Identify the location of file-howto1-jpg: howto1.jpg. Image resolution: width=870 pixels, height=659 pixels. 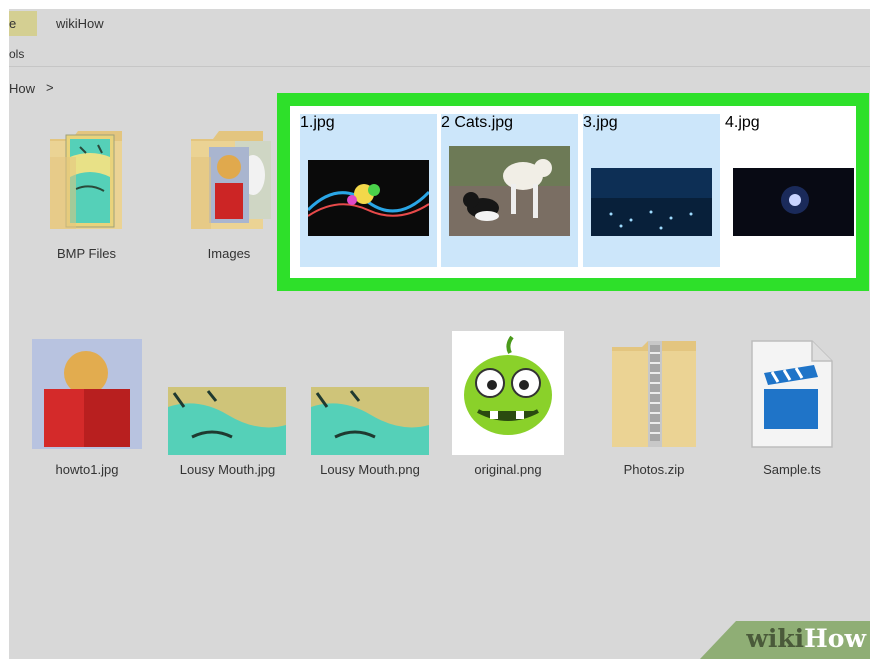
(87, 414).